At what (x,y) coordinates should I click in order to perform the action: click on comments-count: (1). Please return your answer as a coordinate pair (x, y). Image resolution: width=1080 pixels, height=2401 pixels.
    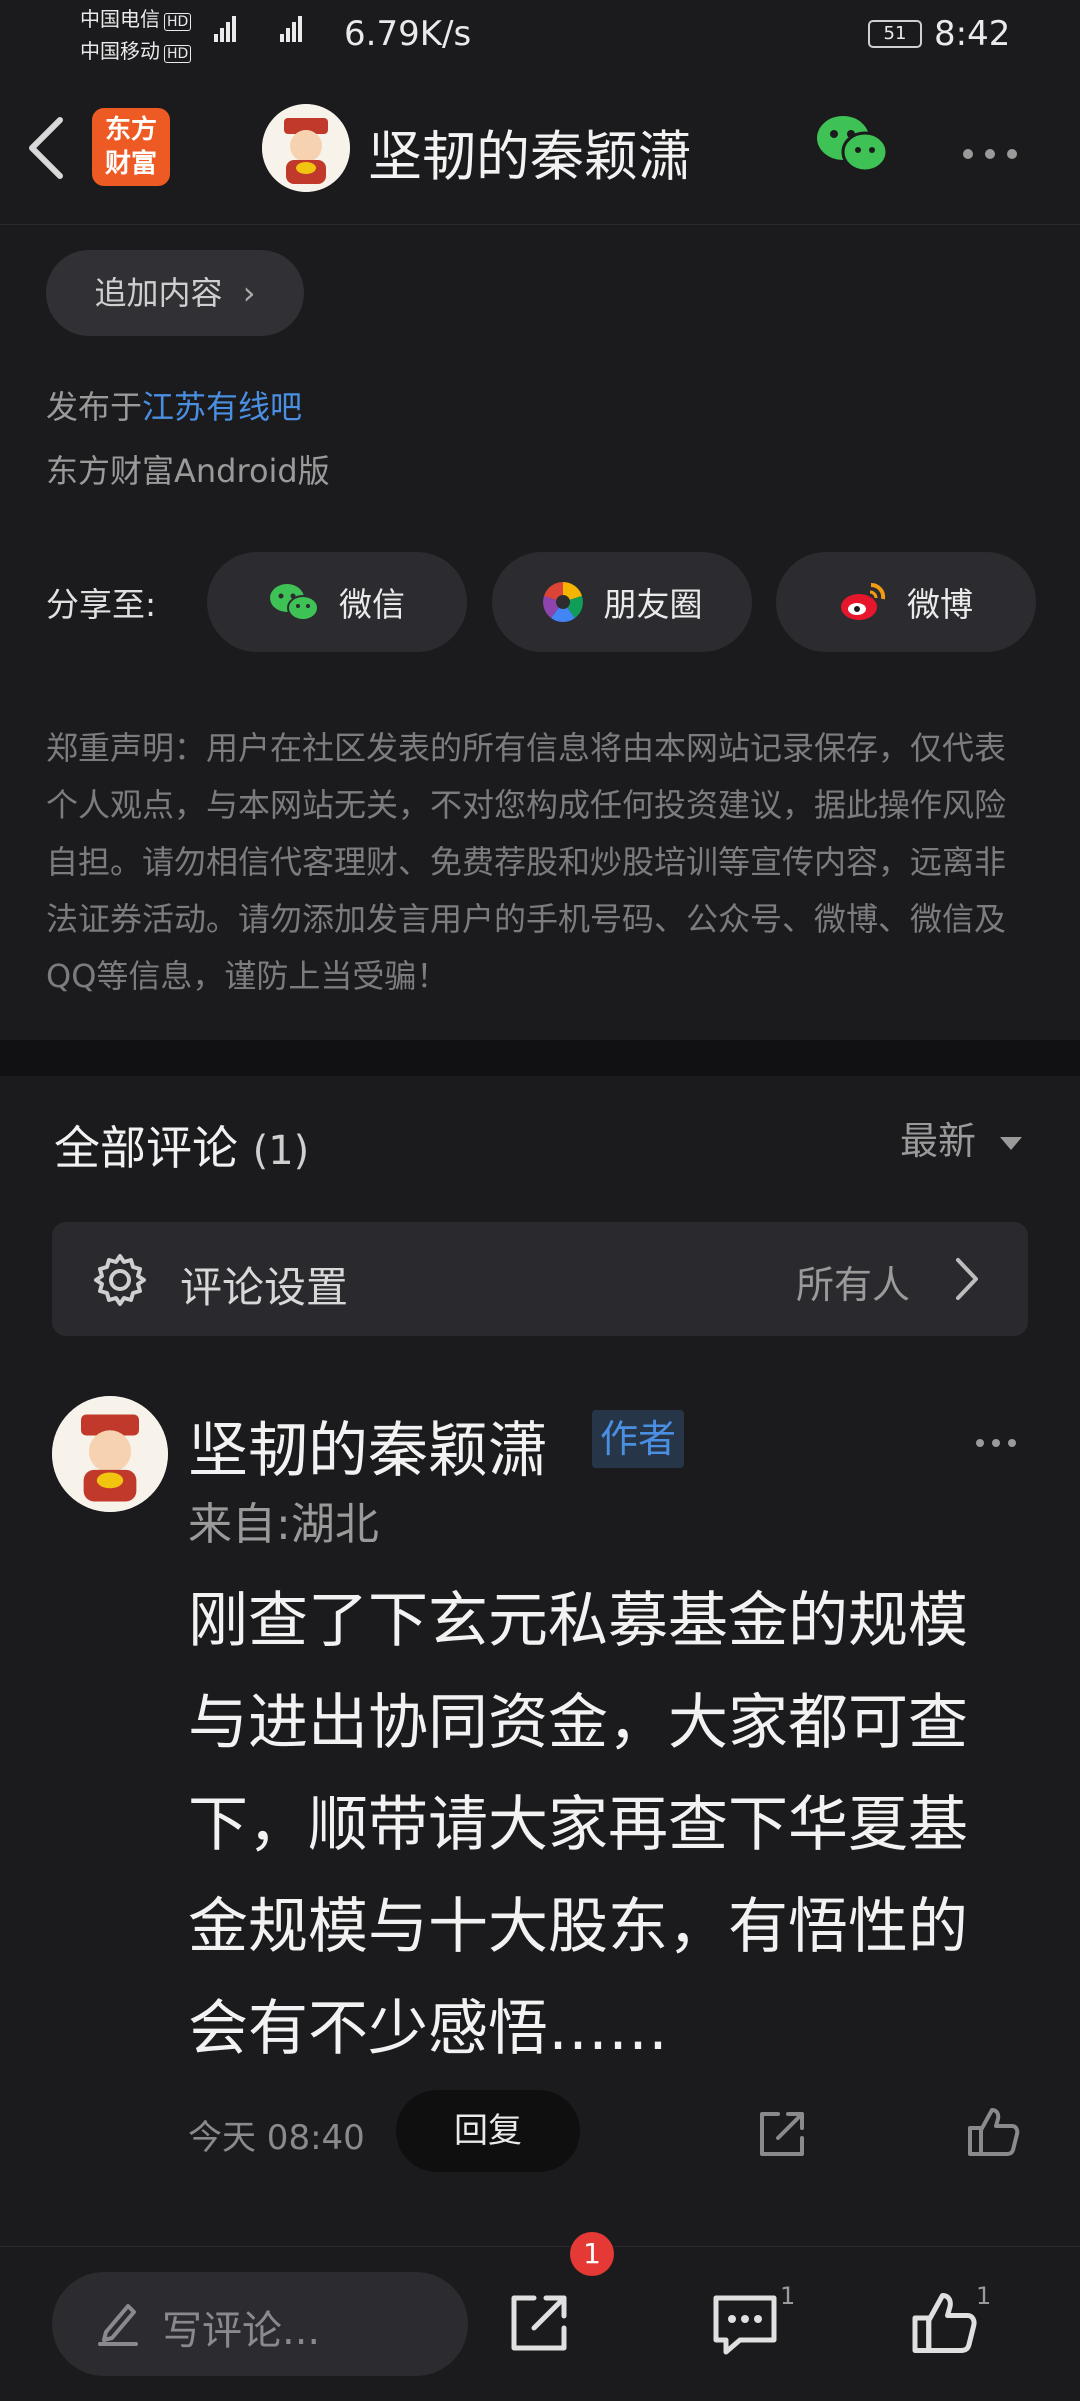
    Looking at the image, I should click on (281, 1151).